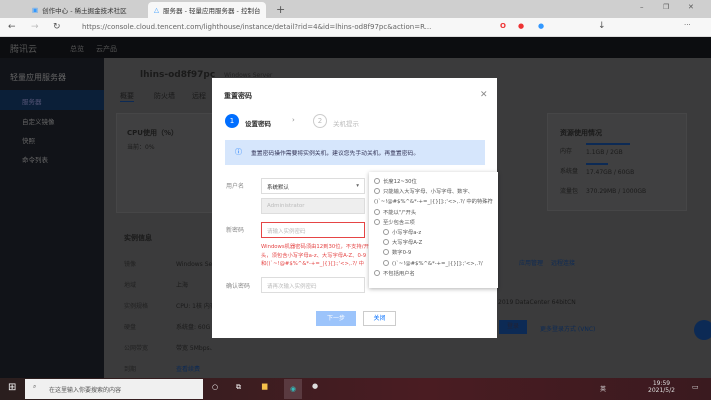 The height and width of the screenshot is (400, 711). What do you see at coordinates (610, 172) in the screenshot?
I see `disk-value: 17.47GB / 60GB` at bounding box center [610, 172].